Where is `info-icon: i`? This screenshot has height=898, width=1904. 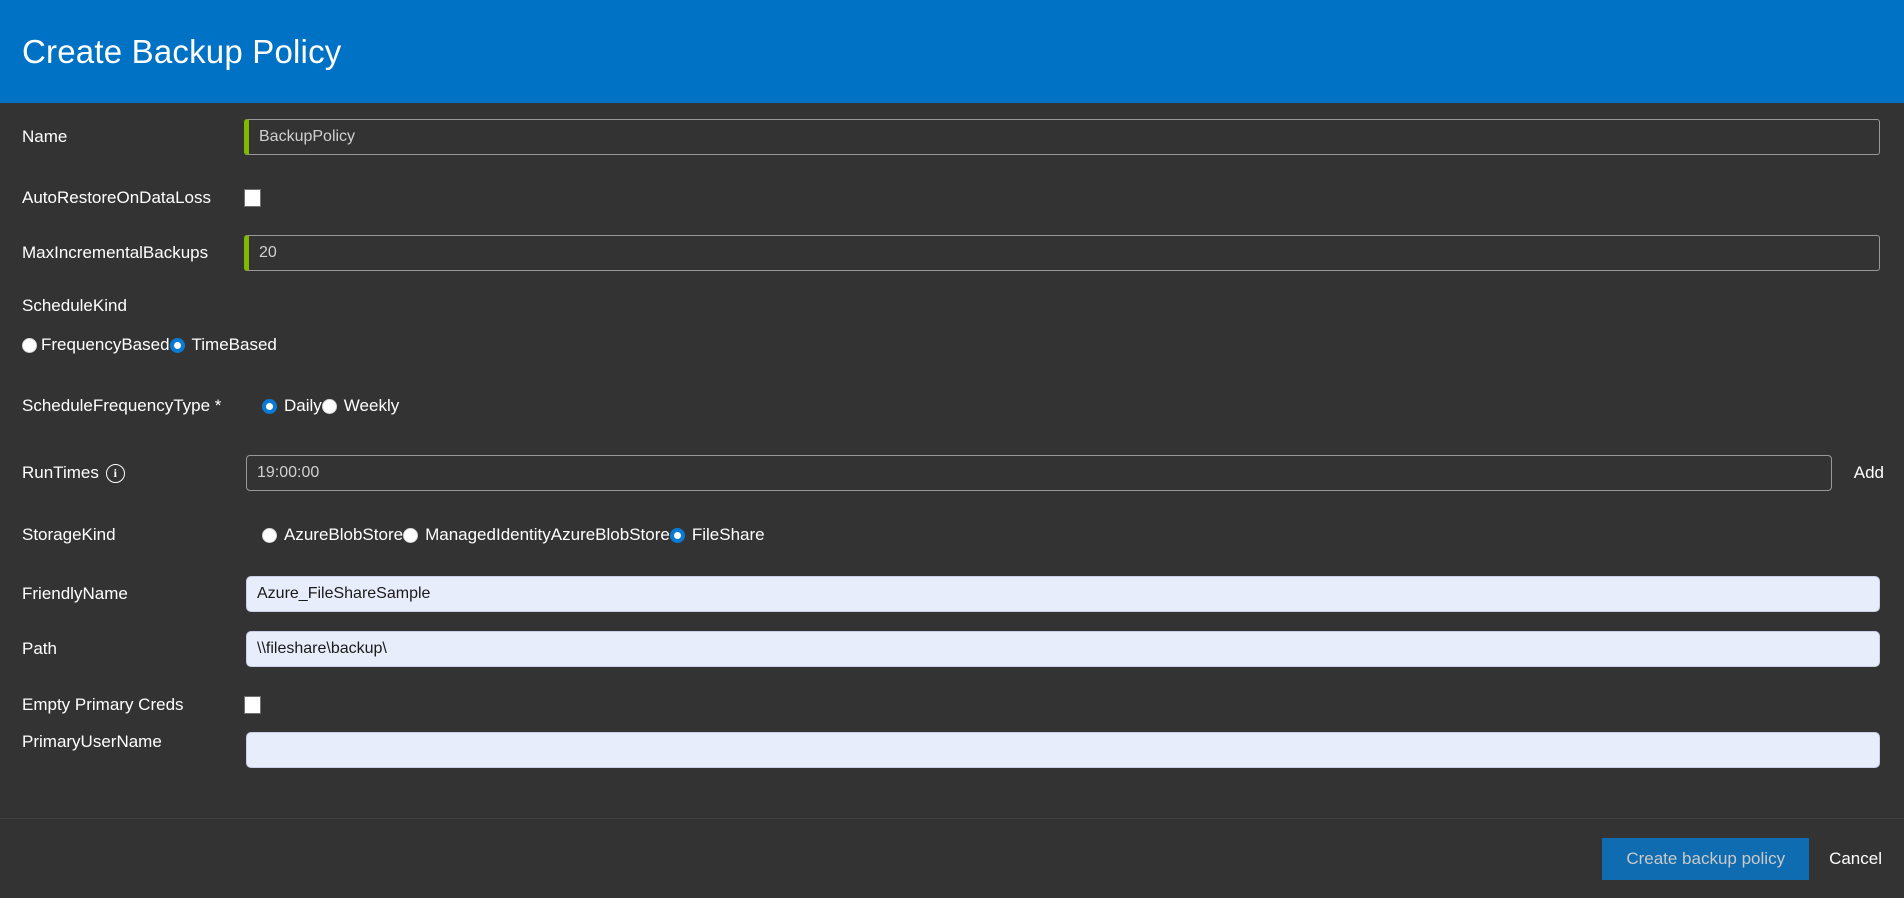
info-icon: i is located at coordinates (115, 473).